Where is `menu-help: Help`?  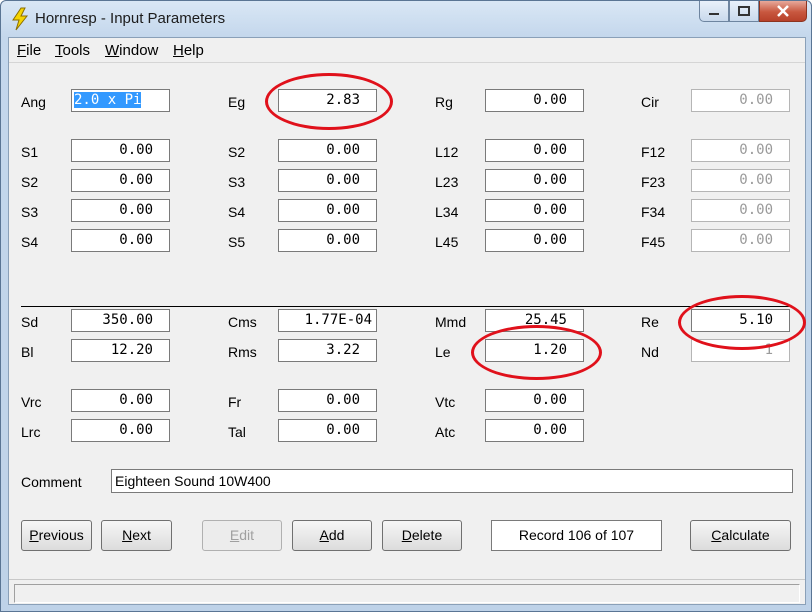
menu-help: Help is located at coordinates (188, 50).